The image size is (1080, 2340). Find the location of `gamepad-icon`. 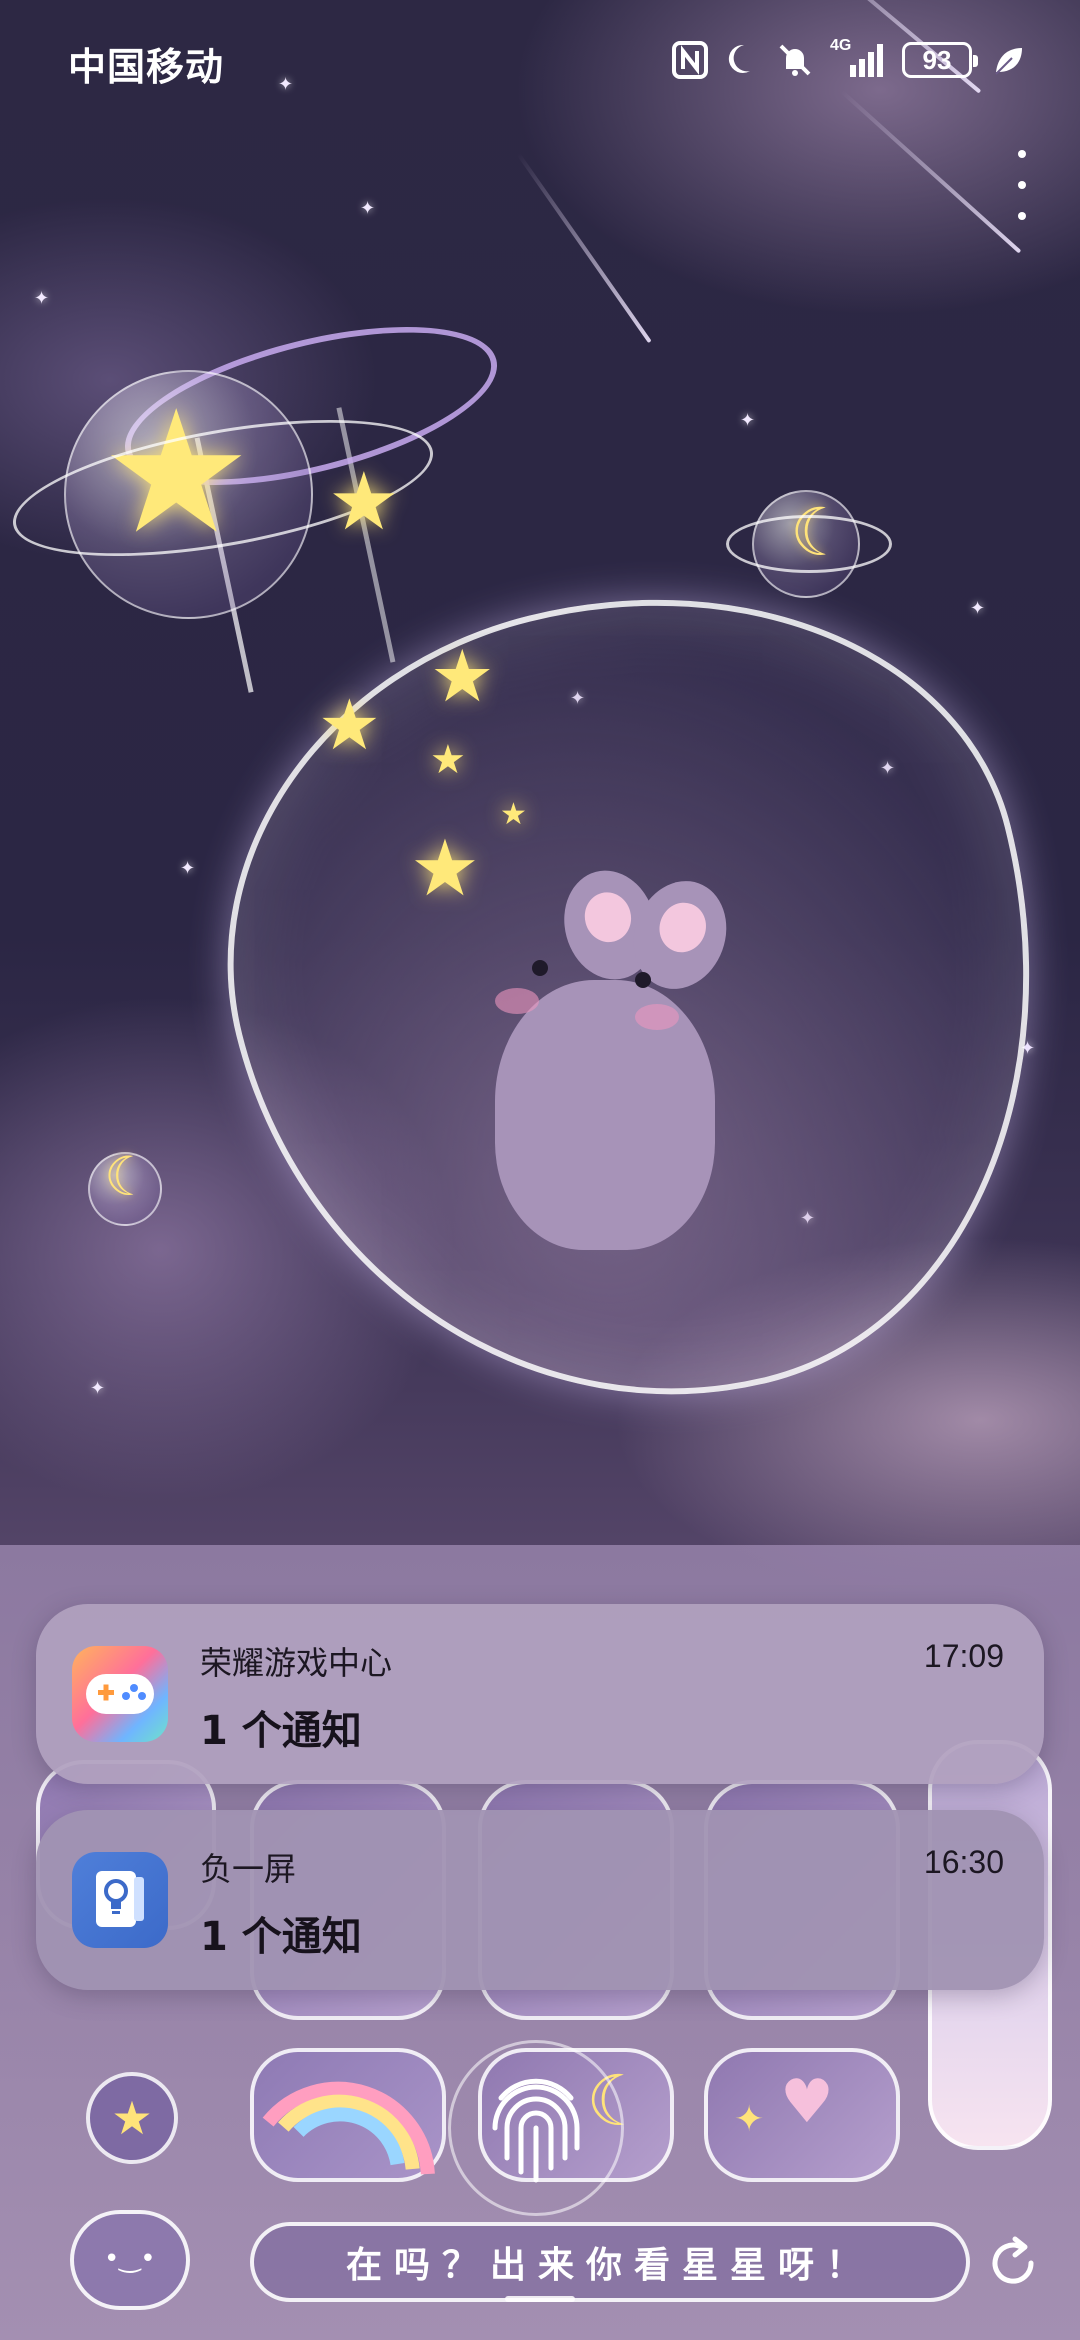

gamepad-icon is located at coordinates (120, 1694).